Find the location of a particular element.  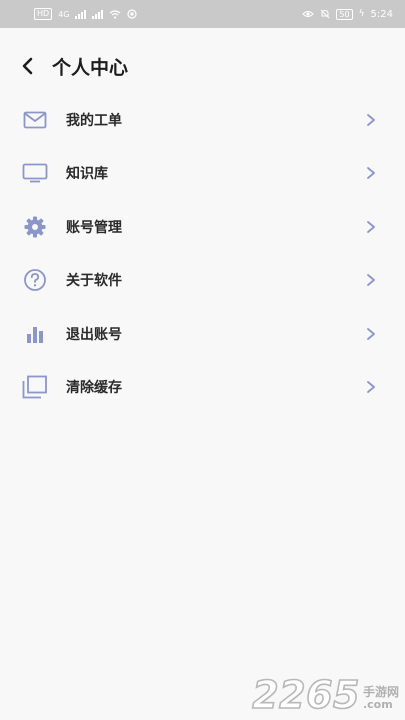

mail-icon is located at coordinates (35, 120).